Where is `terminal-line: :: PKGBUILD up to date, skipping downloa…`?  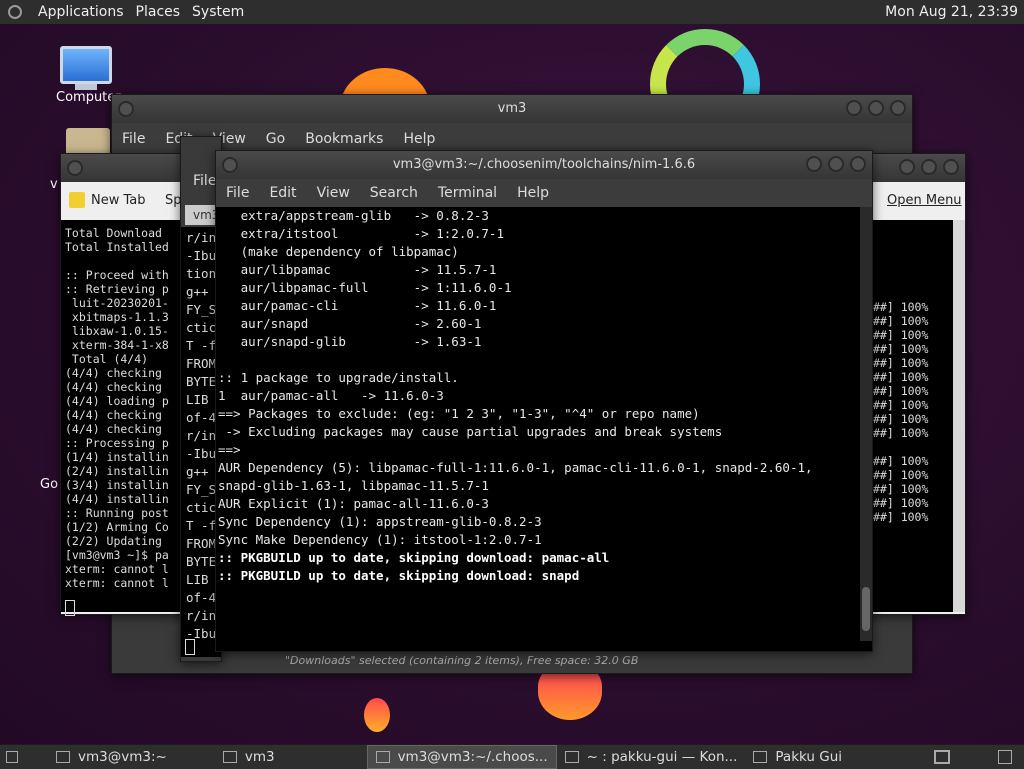 terminal-line: :: PKGBUILD up to date, skipping downloa… is located at coordinates (414, 557).